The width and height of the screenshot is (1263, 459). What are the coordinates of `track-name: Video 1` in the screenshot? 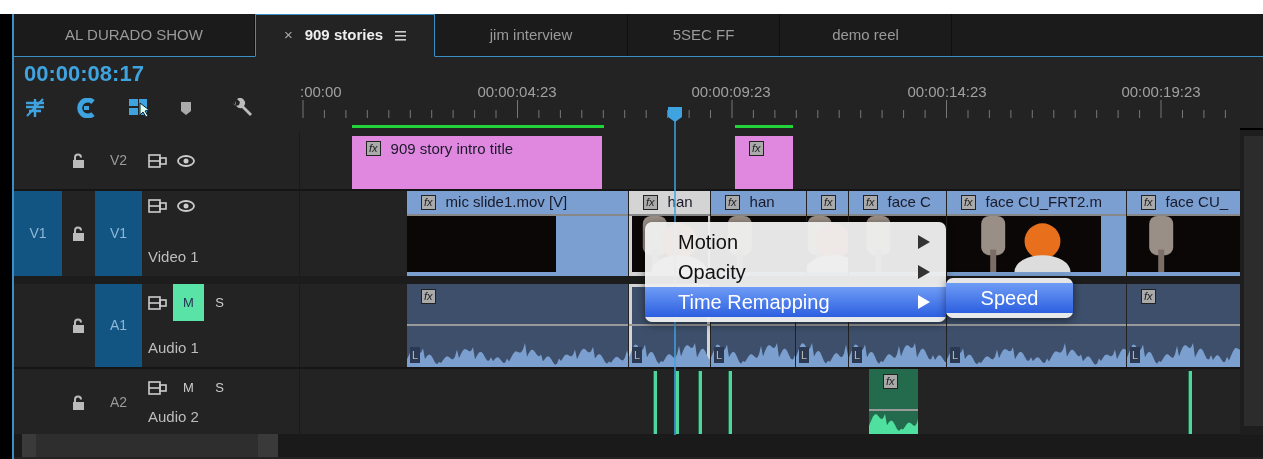 It's located at (174, 256).